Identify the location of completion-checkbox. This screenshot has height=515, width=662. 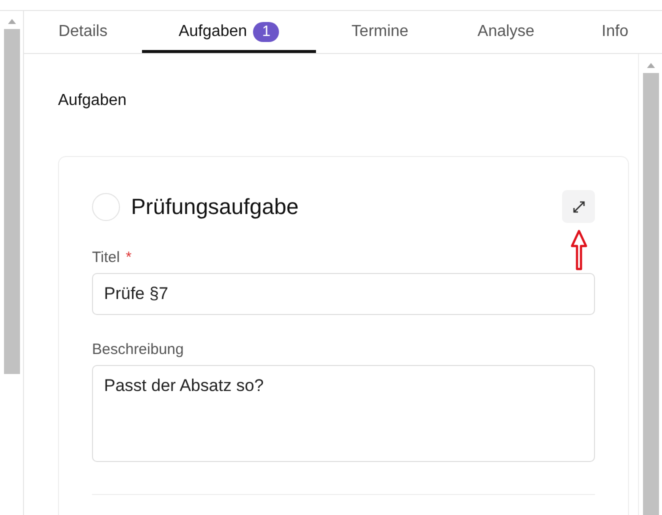
(106, 206).